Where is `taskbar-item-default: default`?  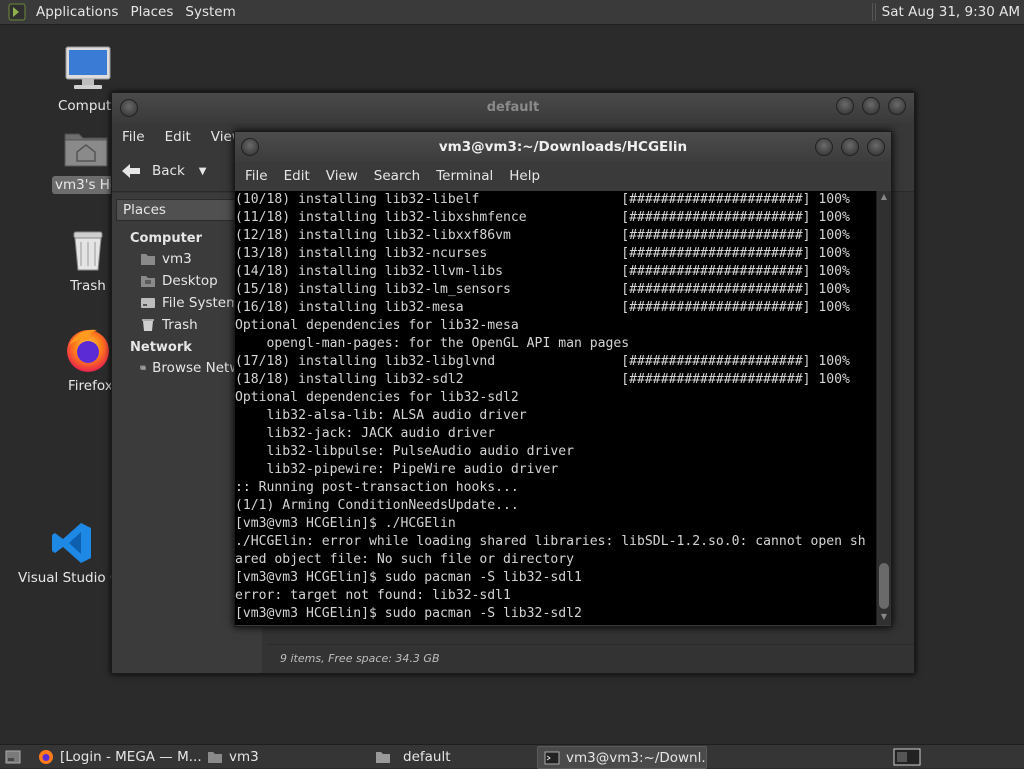
taskbar-item-default: default is located at coordinates (451, 756).